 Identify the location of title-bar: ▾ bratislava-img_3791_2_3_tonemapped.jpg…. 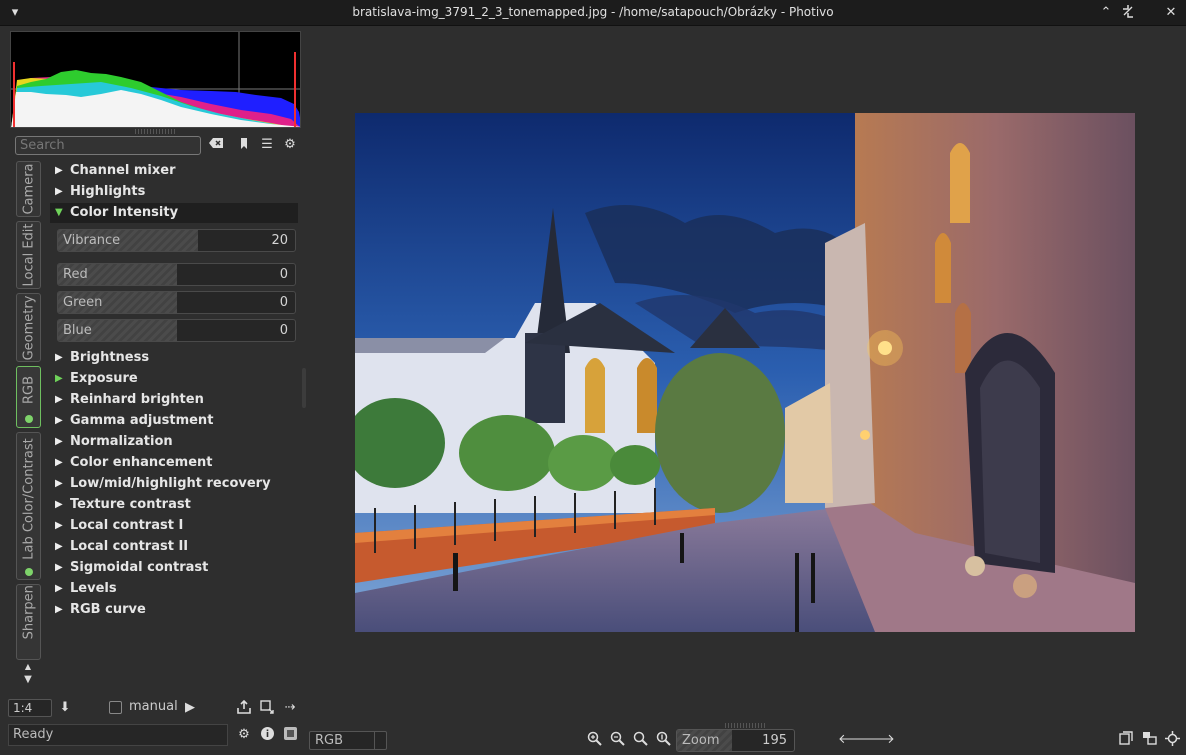
(593, 13).